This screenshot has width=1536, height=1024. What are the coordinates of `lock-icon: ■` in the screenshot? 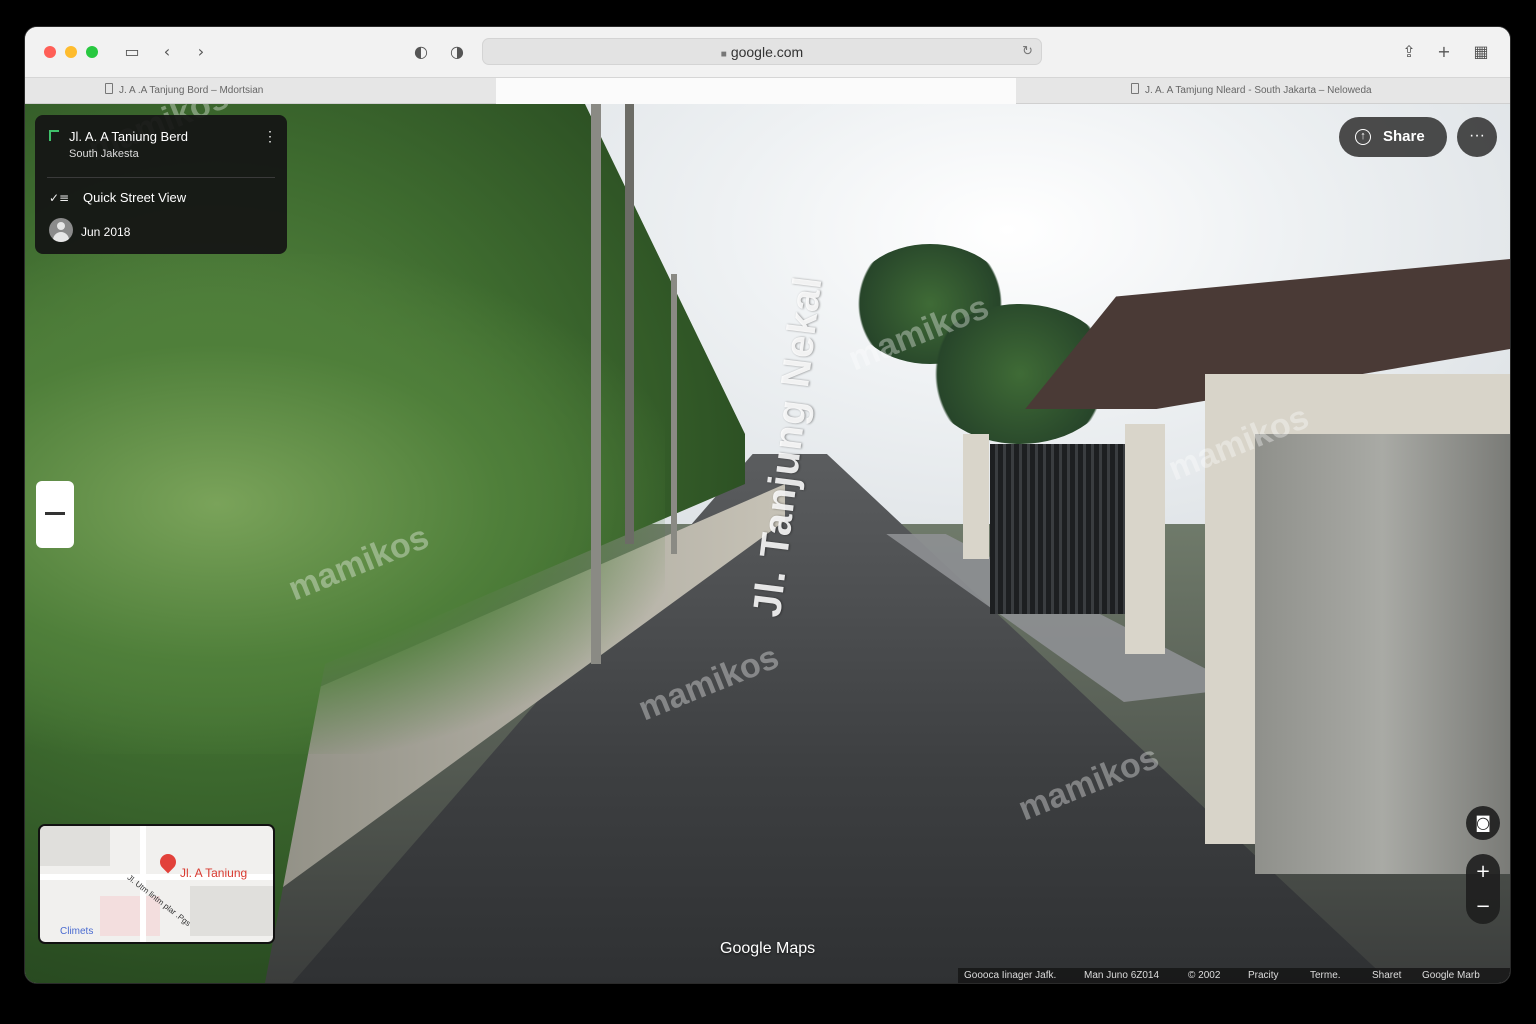 It's located at (723, 54).